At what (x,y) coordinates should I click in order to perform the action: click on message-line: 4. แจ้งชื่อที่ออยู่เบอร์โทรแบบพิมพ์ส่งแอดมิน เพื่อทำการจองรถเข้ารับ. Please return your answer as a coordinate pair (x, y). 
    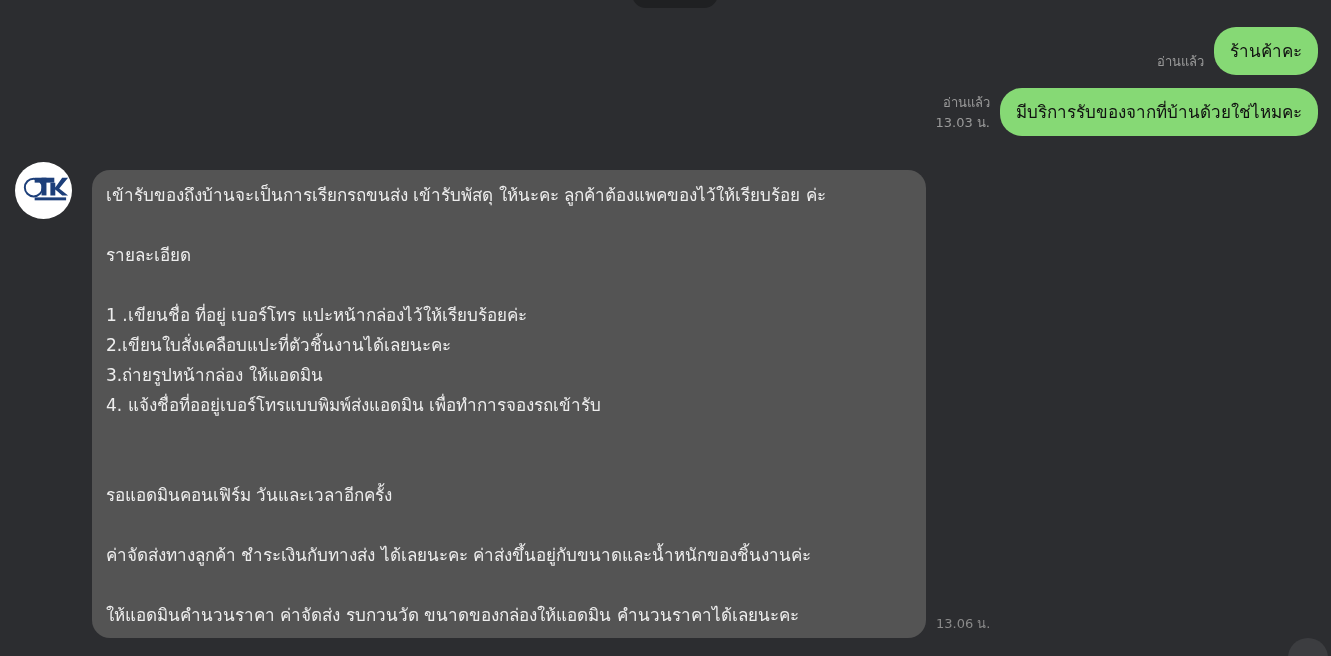
    Looking at the image, I should click on (354, 405).